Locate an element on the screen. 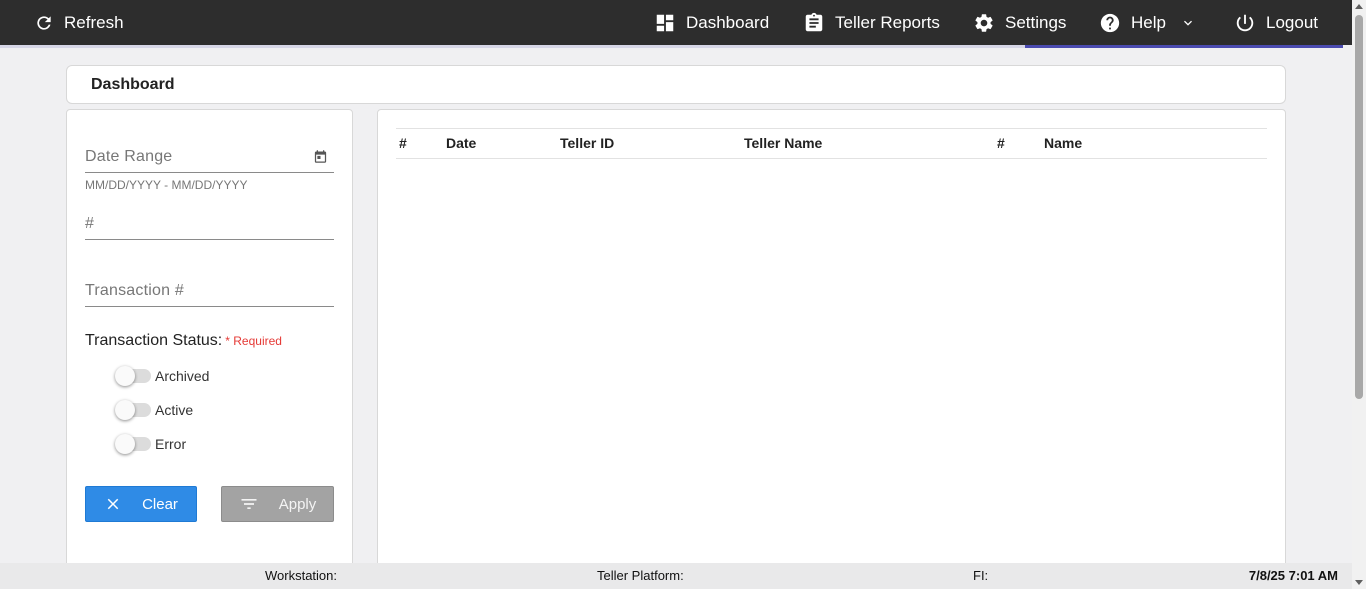 This screenshot has width=1366, height=589. apply-button: Apply is located at coordinates (277, 504).